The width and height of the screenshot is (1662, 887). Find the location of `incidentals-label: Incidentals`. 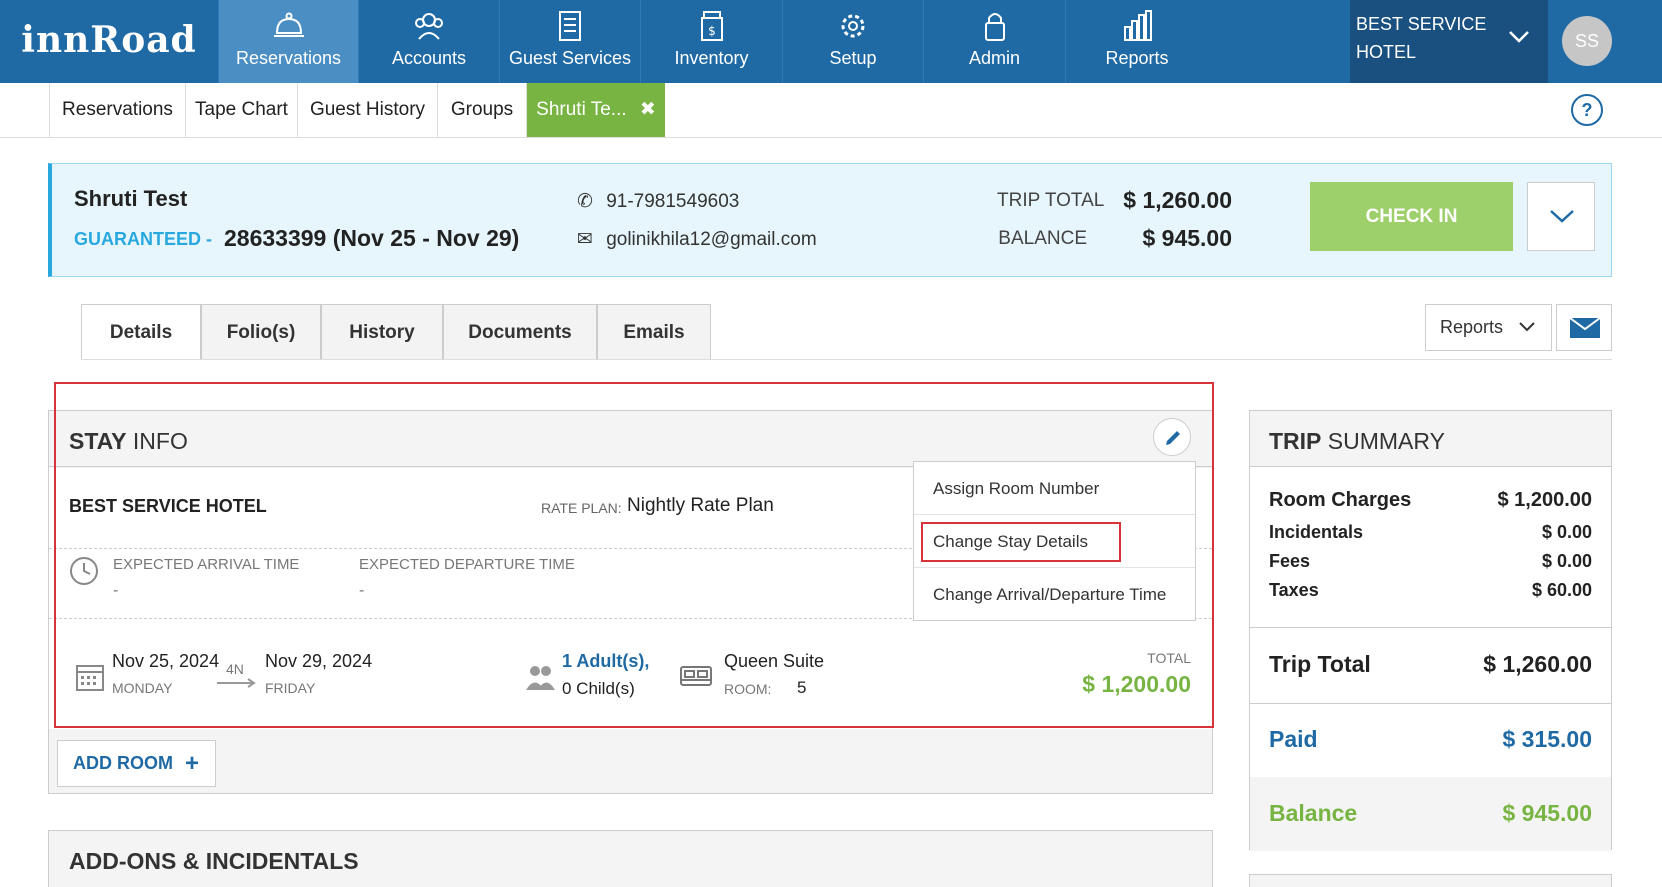

incidentals-label: Incidentals is located at coordinates (1316, 532).